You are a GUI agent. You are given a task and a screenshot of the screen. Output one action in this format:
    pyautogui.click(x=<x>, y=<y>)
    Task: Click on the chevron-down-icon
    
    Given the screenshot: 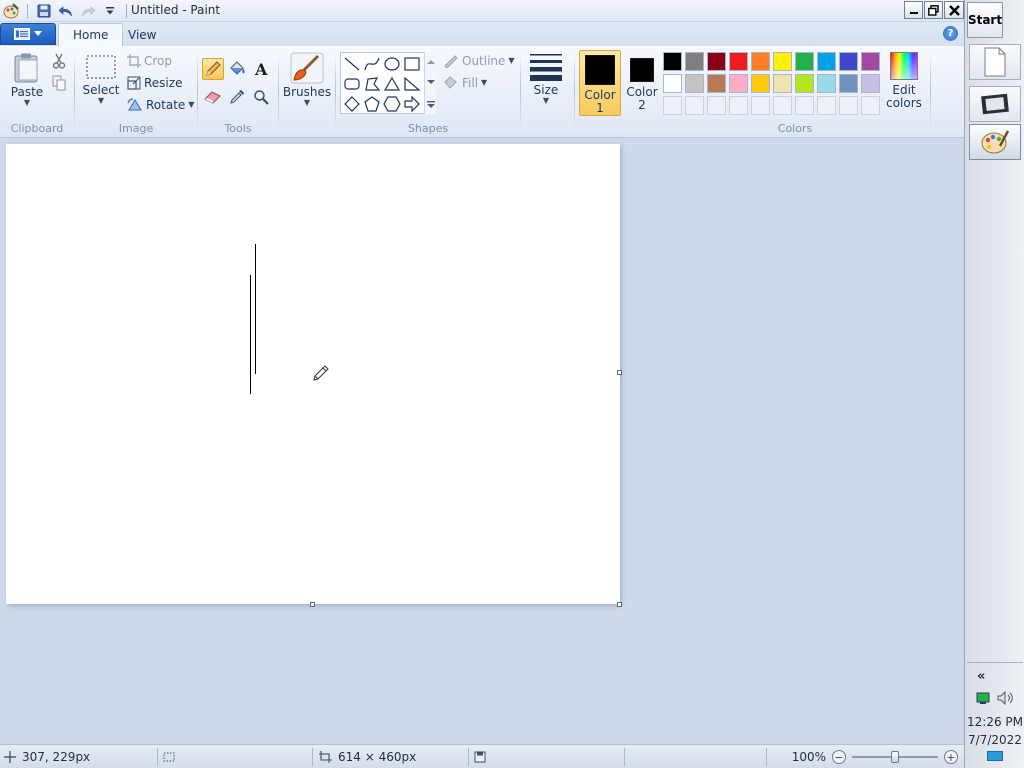 What is the action you would take?
    pyautogui.click(x=38, y=33)
    